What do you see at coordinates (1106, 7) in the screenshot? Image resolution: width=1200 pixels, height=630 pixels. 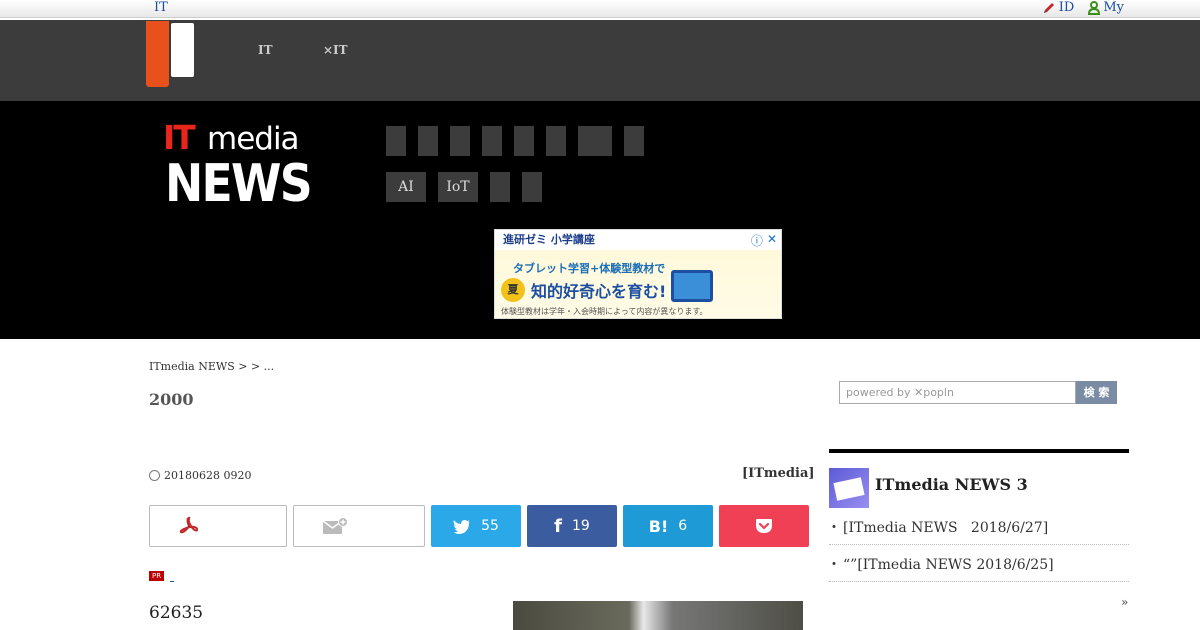 I see `my-link: My` at bounding box center [1106, 7].